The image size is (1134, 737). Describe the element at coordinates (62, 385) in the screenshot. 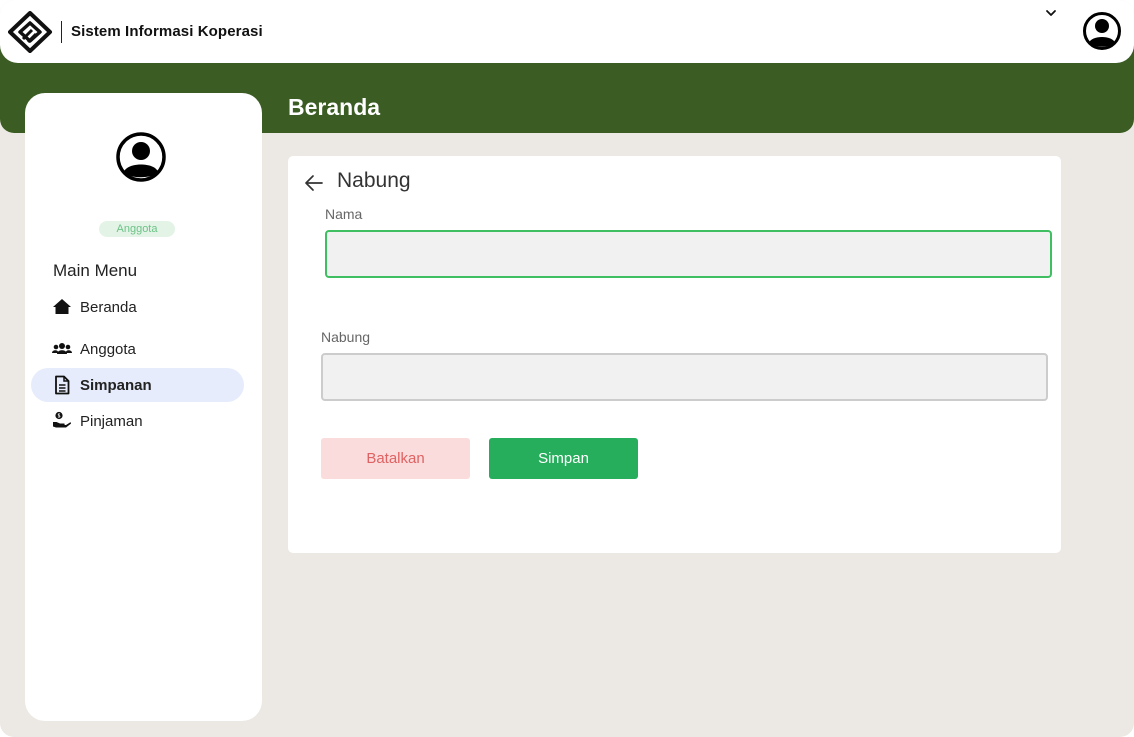

I see `document-icon` at that location.